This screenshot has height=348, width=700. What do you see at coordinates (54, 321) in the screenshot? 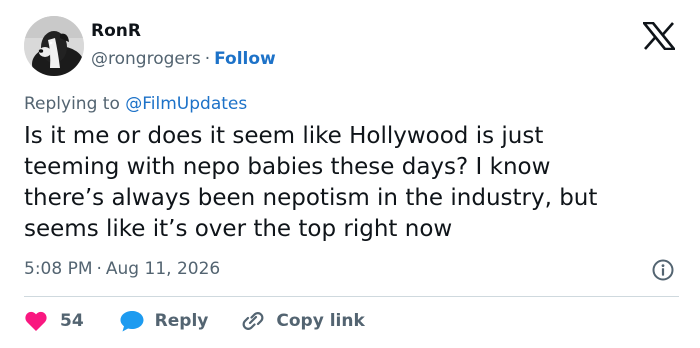
I see `like-button: 54` at bounding box center [54, 321].